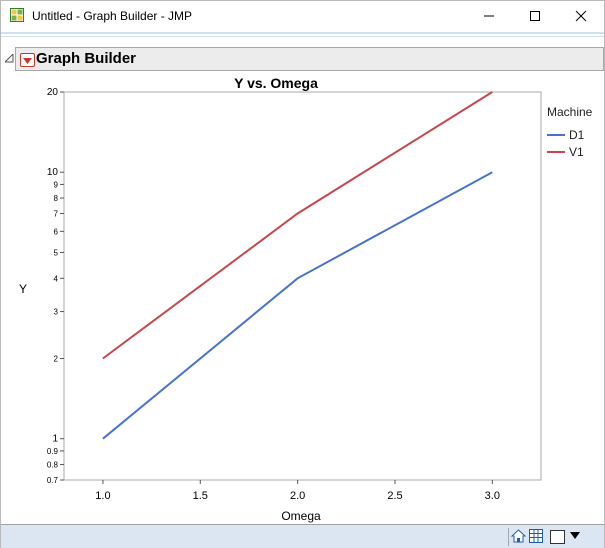 The width and height of the screenshot is (605, 548). I want to click on y-tick-label-5: 6, so click(56, 231).